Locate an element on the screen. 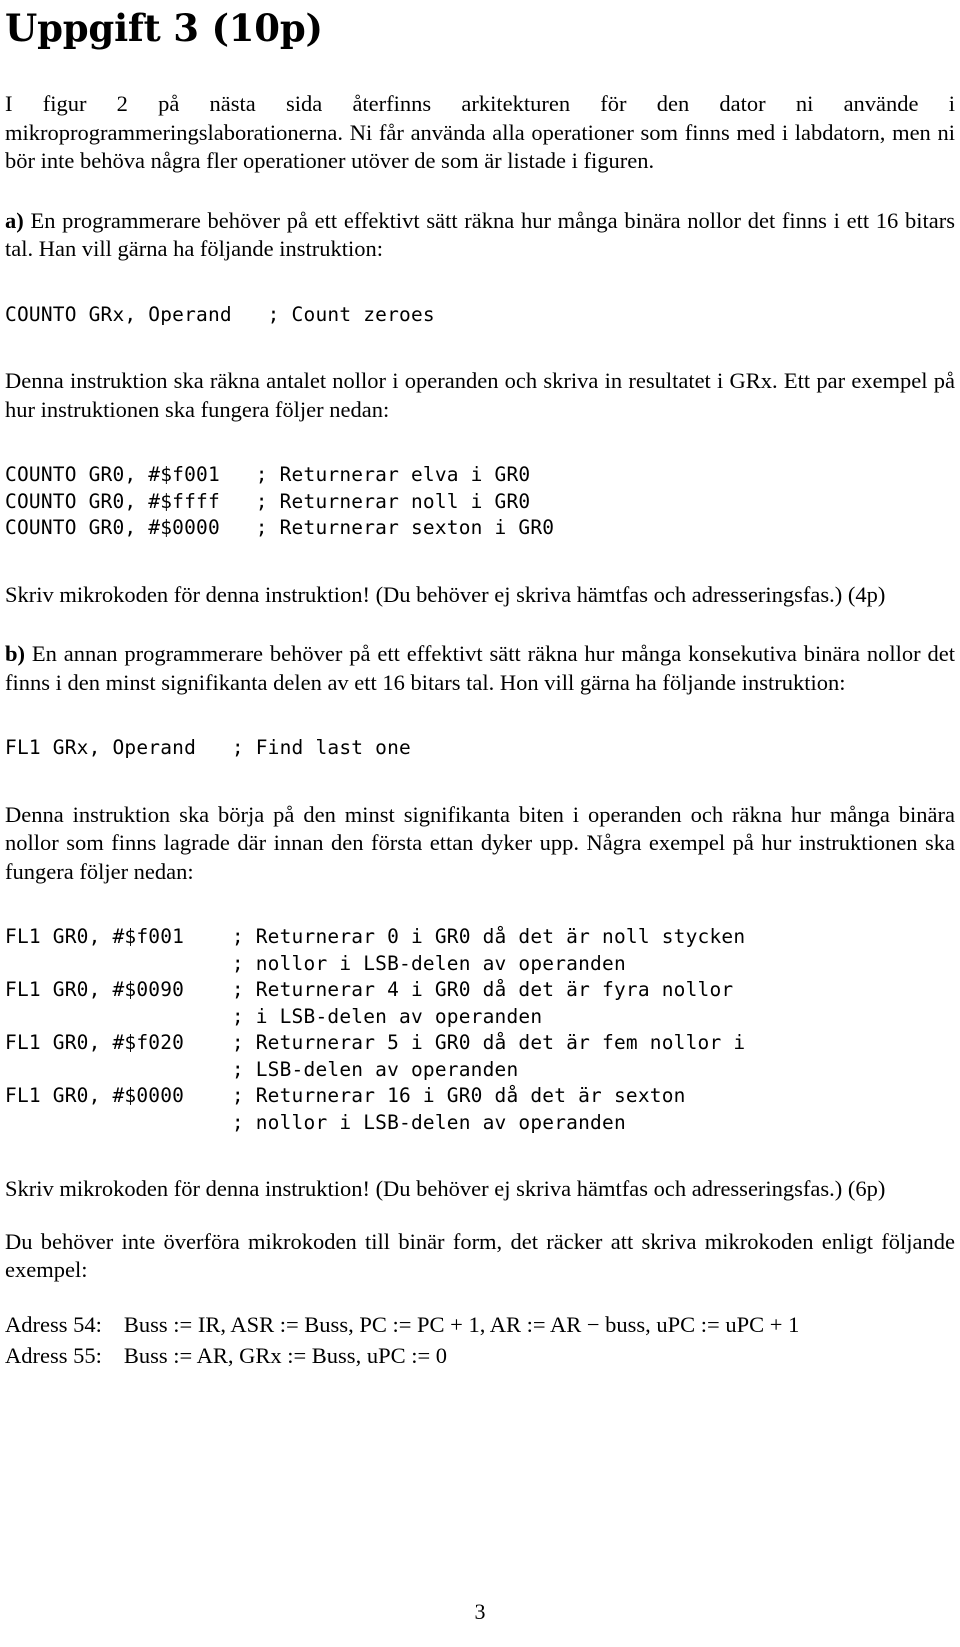 The width and height of the screenshot is (960, 1647). microcode-address-label: Adress 54: is located at coordinates (53, 1324).